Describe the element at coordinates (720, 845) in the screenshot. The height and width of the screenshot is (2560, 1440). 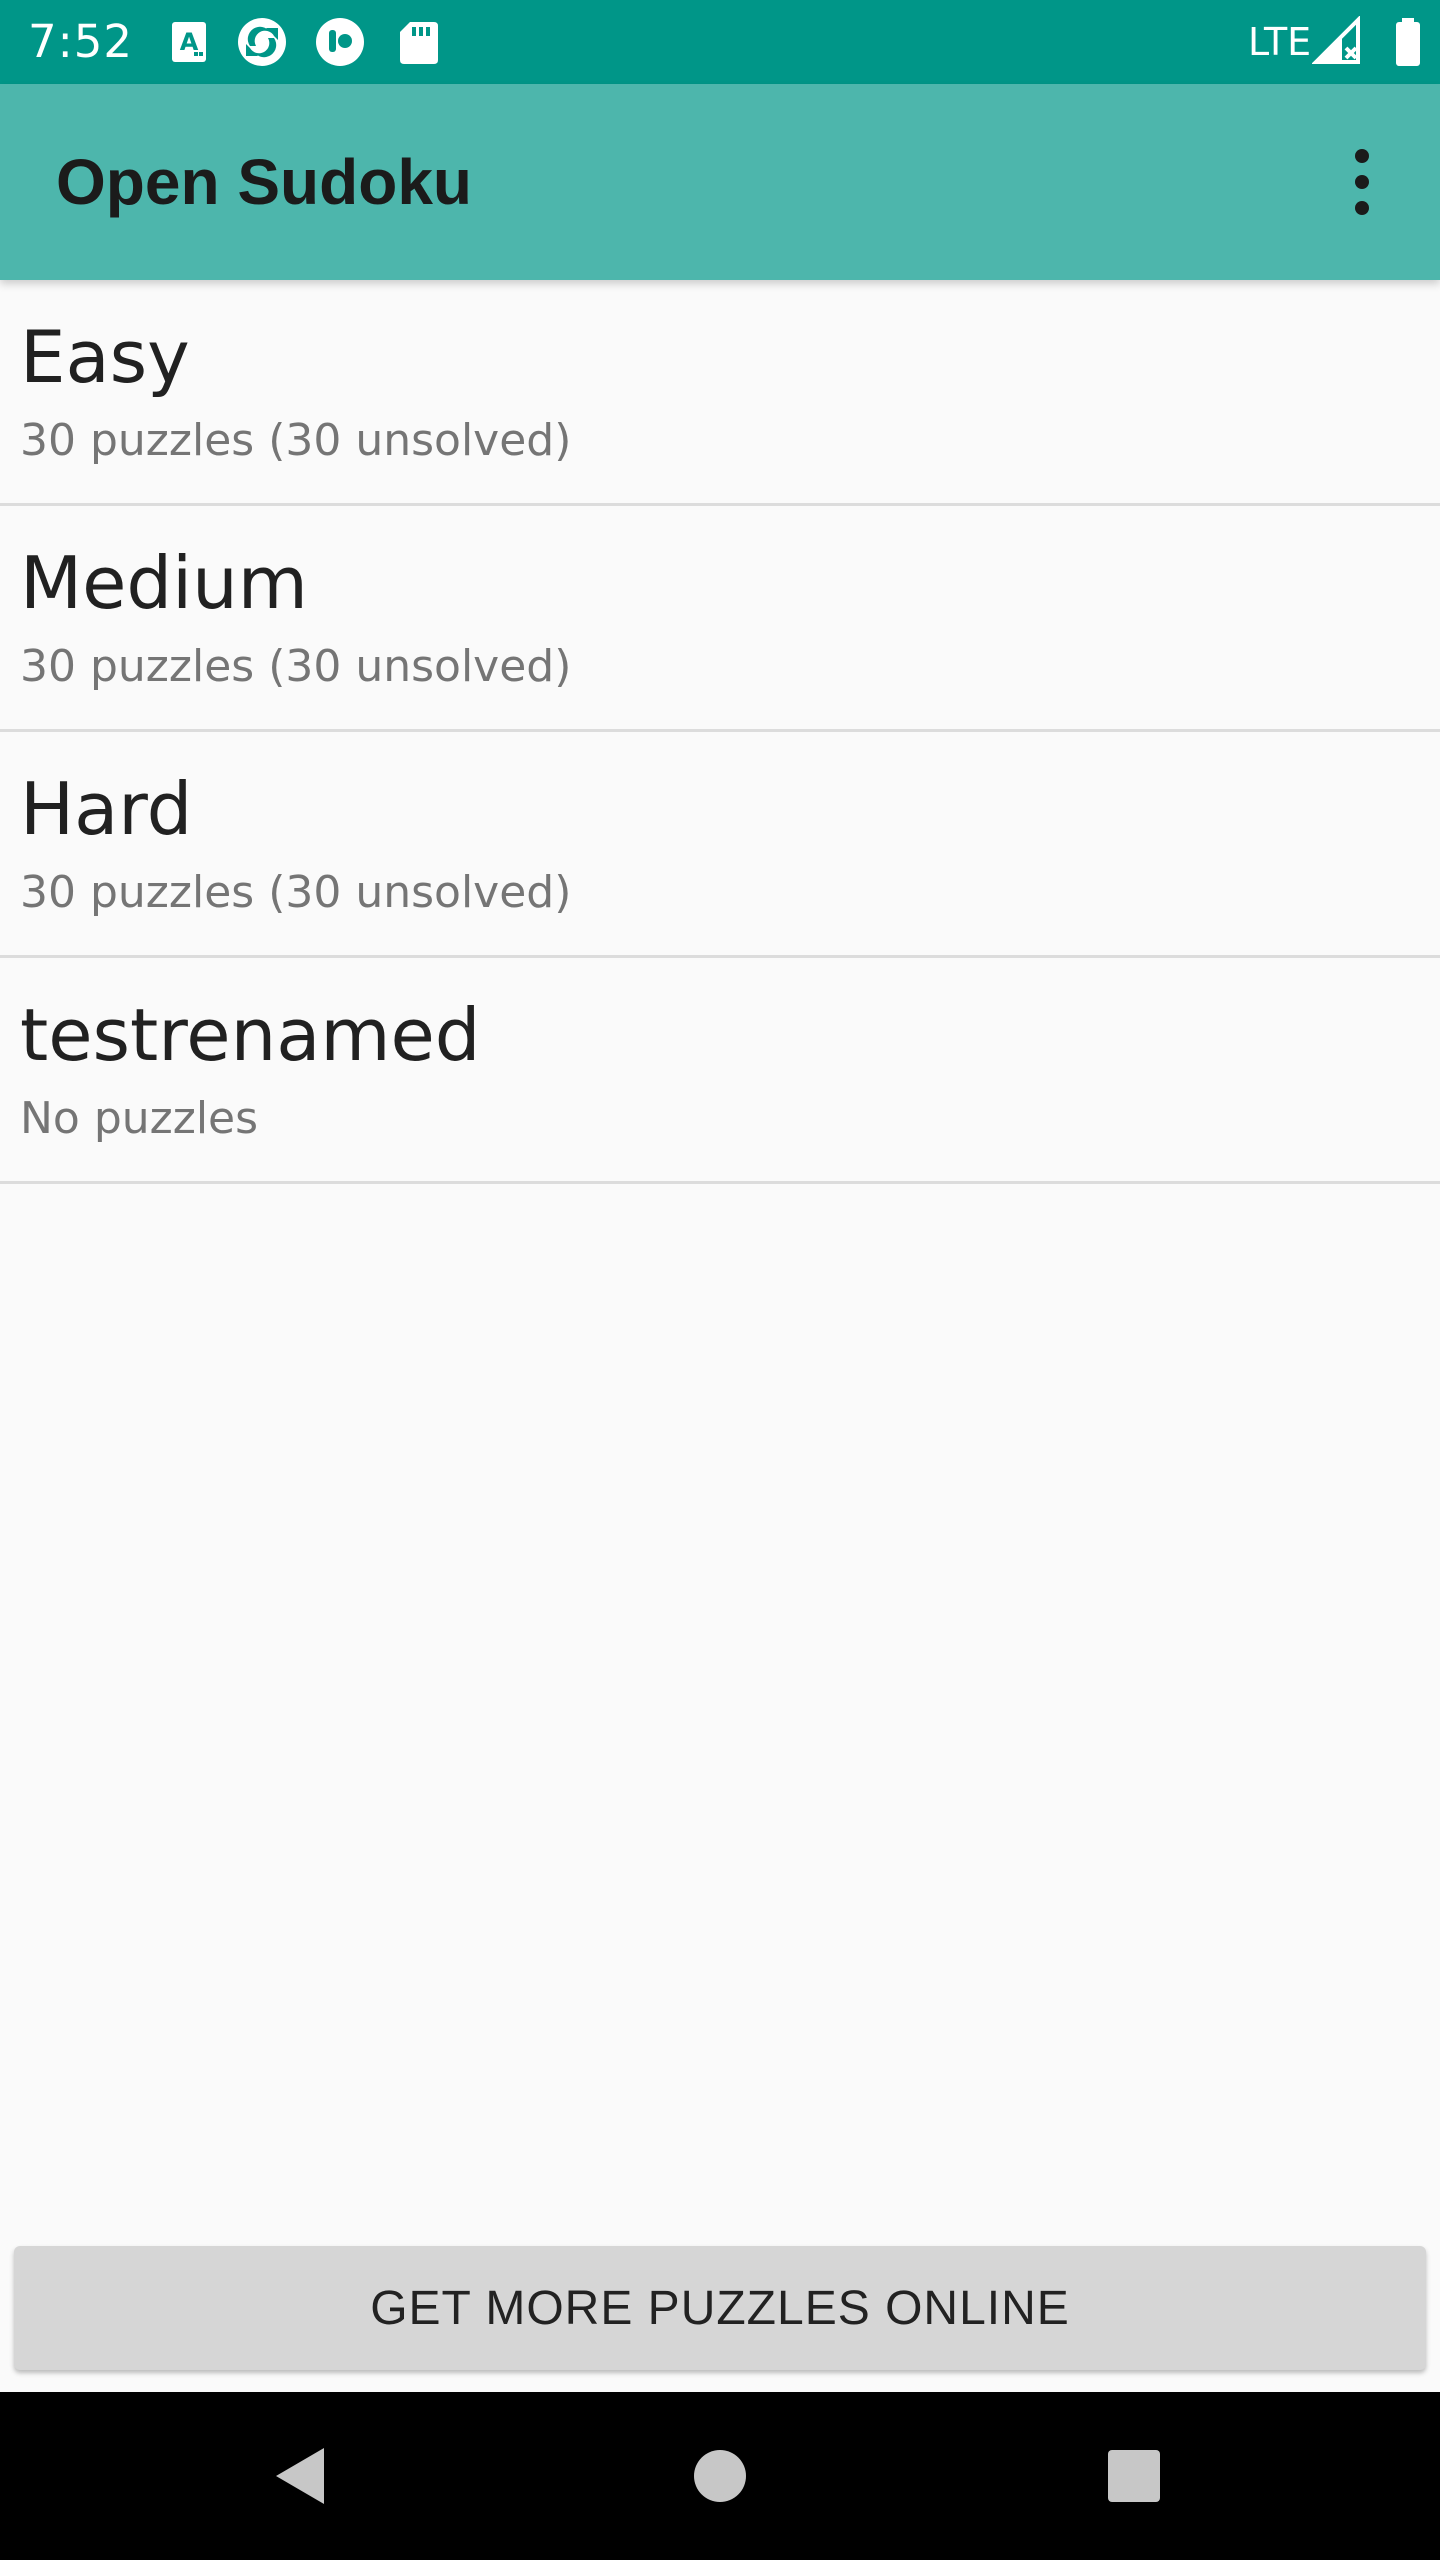
I see `folder-item-hard: Hard 30 puzzles (30 unsolved)` at that location.